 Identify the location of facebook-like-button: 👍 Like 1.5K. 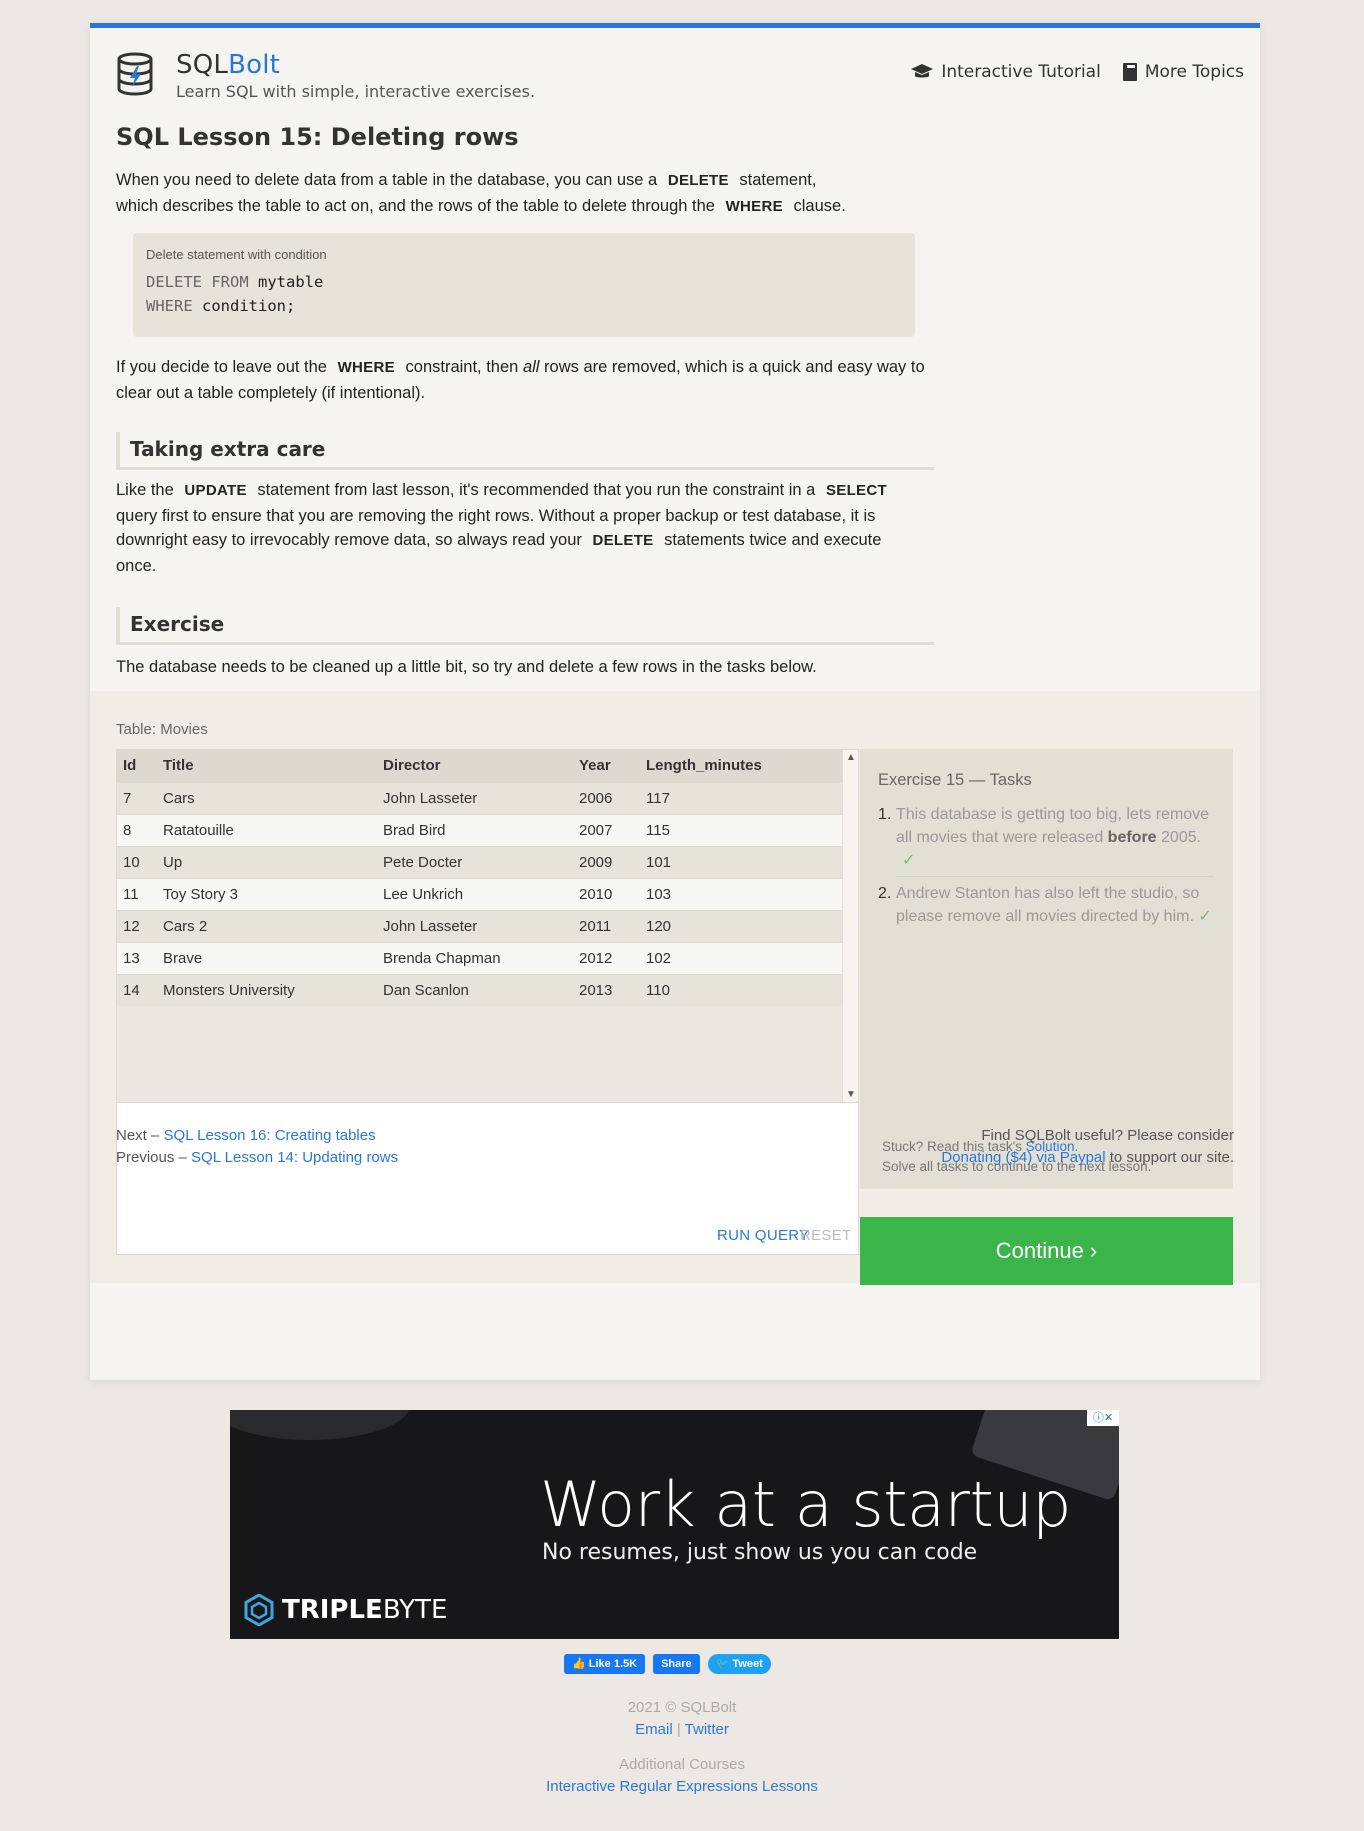
(605, 1664).